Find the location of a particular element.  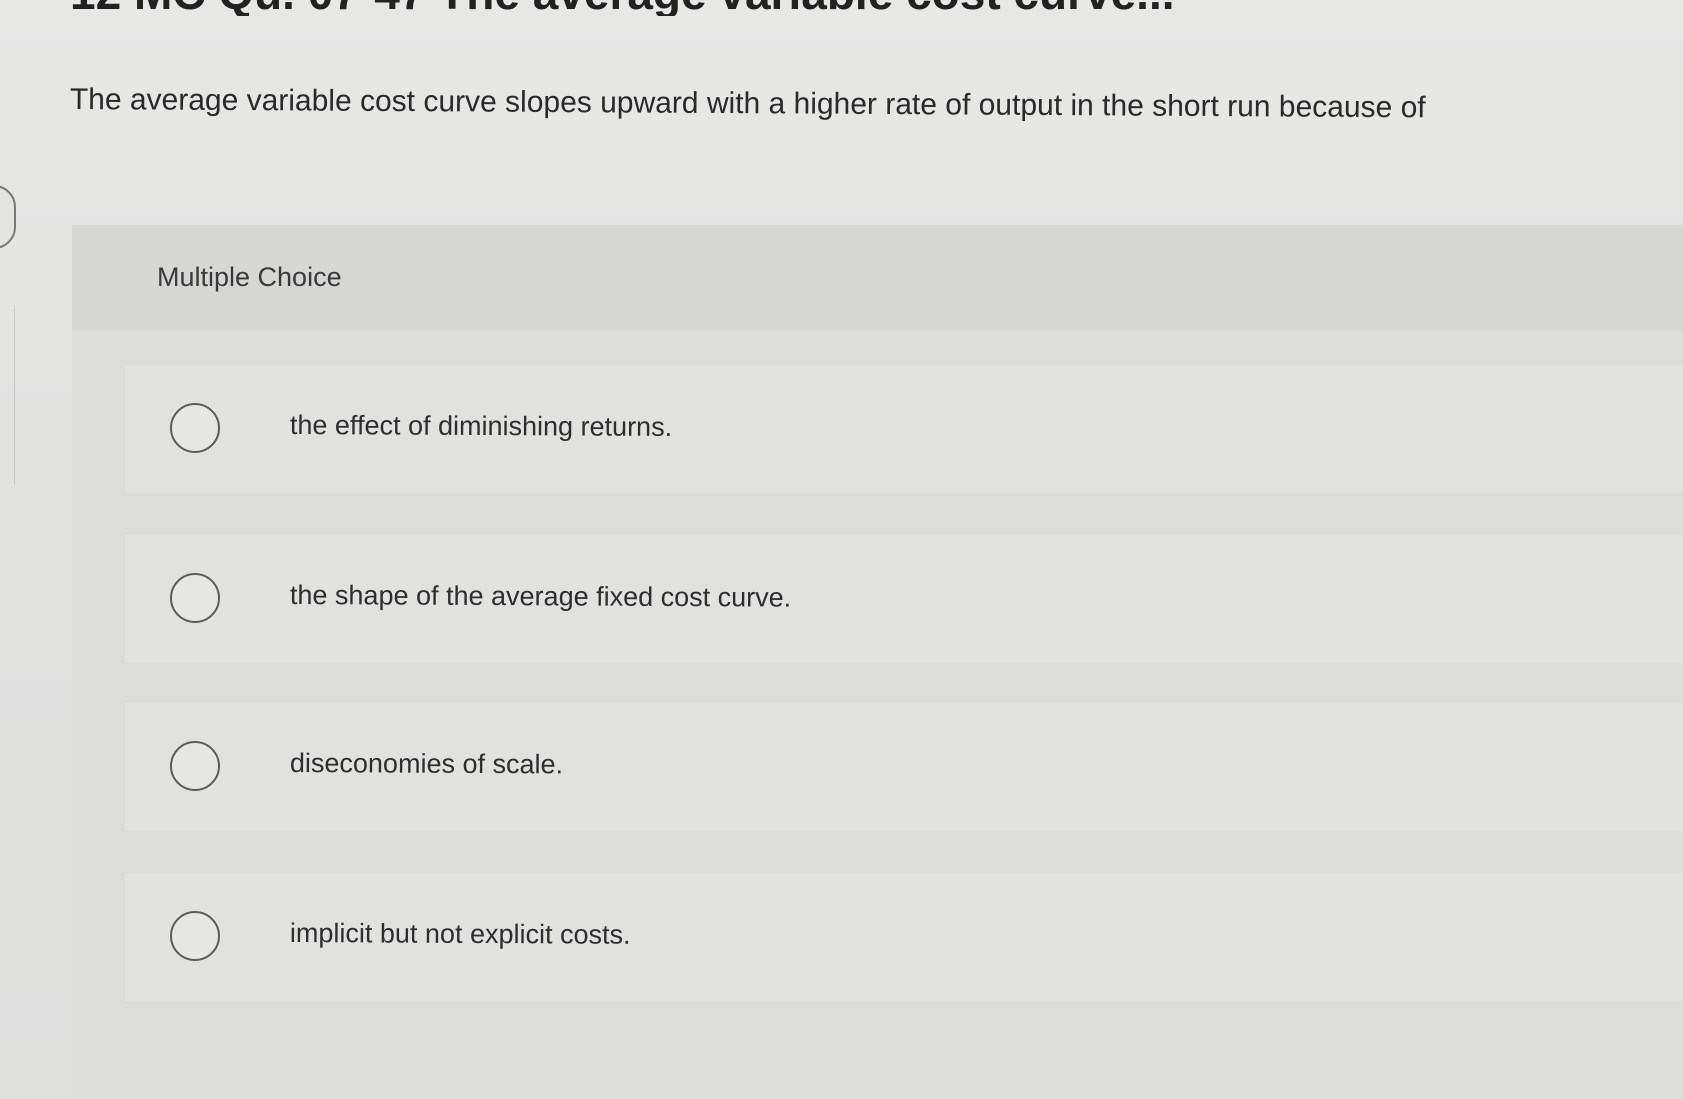

sidebar-collapse-button is located at coordinates (8, 217).